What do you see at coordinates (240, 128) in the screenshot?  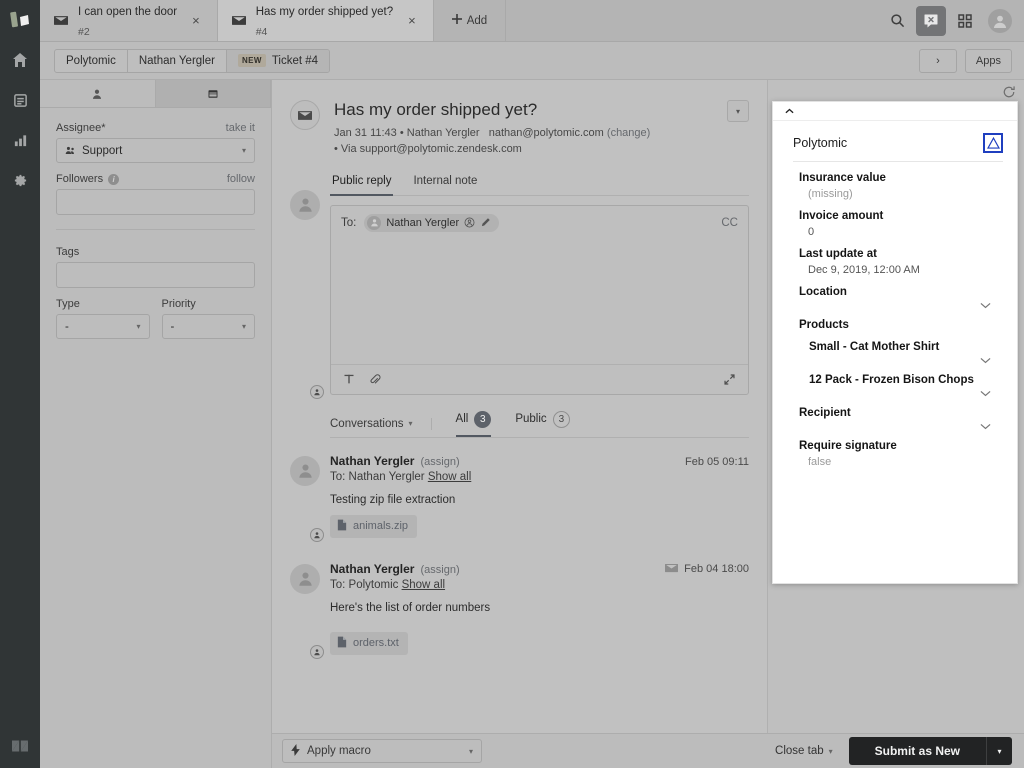 I see `take-it-link: take it` at bounding box center [240, 128].